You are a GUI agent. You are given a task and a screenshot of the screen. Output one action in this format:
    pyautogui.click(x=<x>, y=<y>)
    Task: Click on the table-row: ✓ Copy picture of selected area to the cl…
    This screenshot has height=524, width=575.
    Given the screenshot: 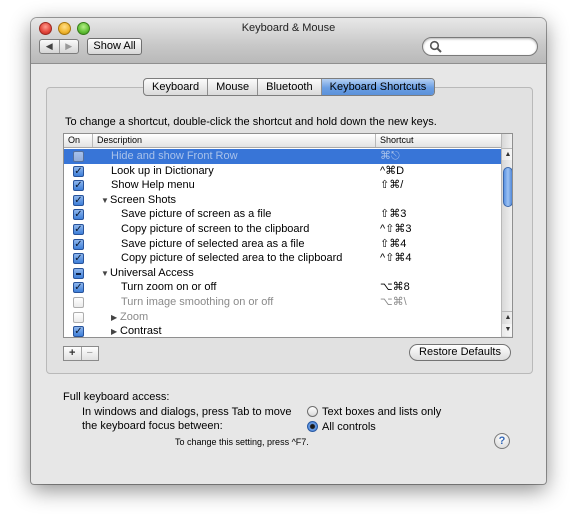 What is the action you would take?
    pyautogui.click(x=282, y=258)
    